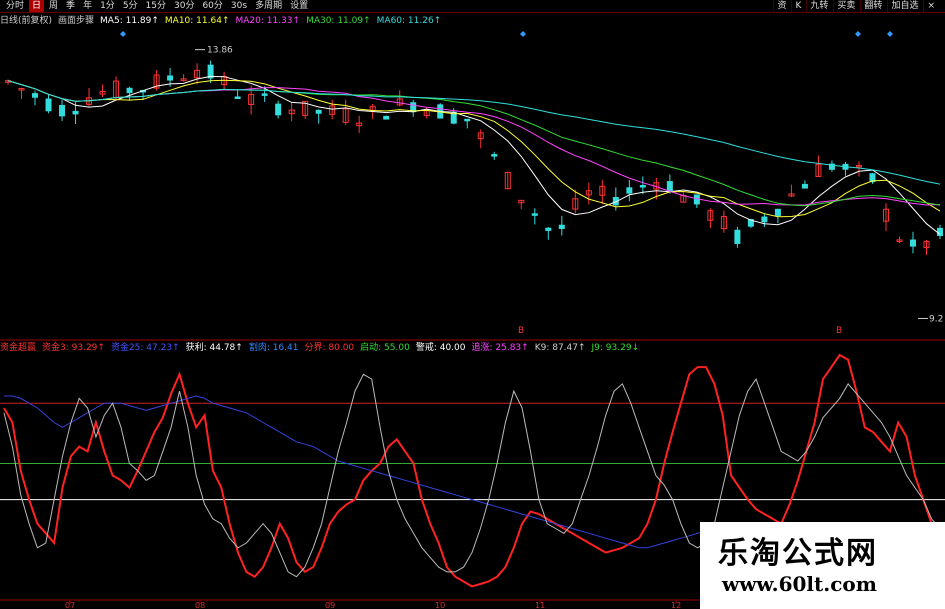 The width and height of the screenshot is (945, 609). What do you see at coordinates (220, 51) in the screenshot?
I see `high-price-label: 13.86` at bounding box center [220, 51].